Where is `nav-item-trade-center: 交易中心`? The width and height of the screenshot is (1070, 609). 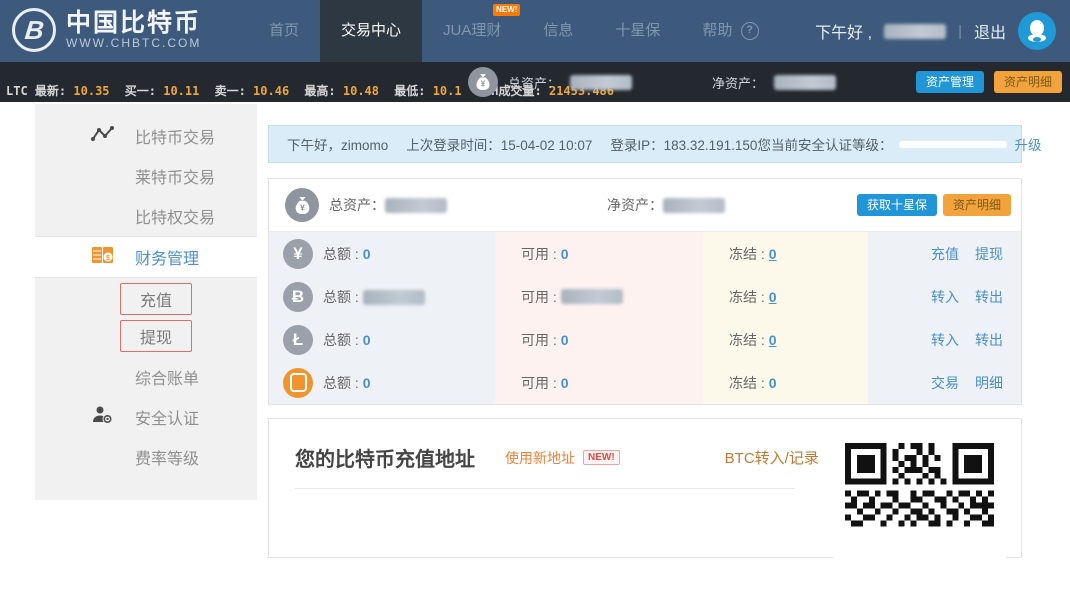
nav-item-trade-center: 交易中心 is located at coordinates (371, 31).